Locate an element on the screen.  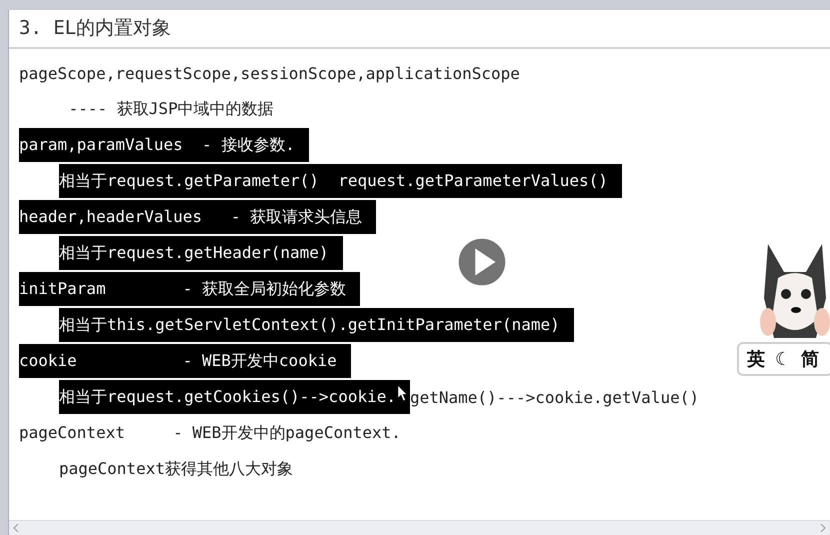
script-toggle: 简 is located at coordinates (810, 359).